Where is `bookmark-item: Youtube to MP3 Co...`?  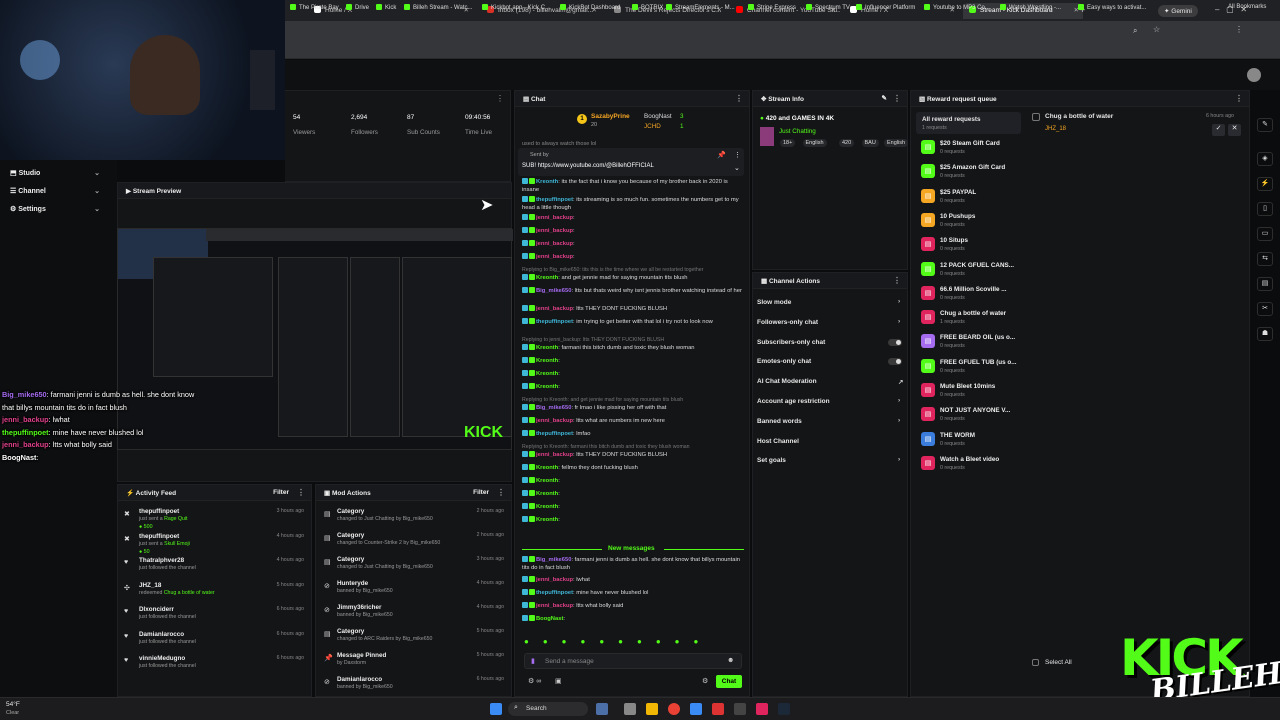
bookmark-item: Youtube to MP3 Co... is located at coordinates (957, 7).